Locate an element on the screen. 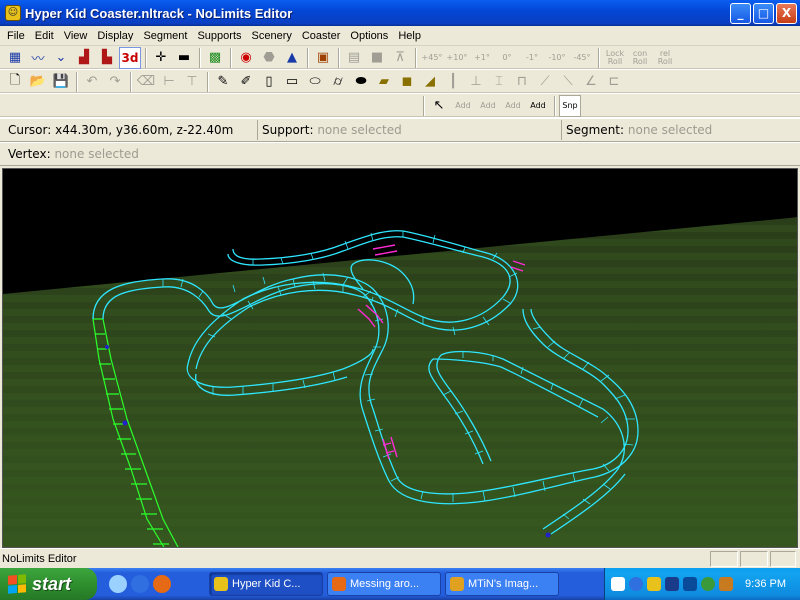 The image size is (800, 600). traffic-light-icon: ◉ is located at coordinates (246, 58).